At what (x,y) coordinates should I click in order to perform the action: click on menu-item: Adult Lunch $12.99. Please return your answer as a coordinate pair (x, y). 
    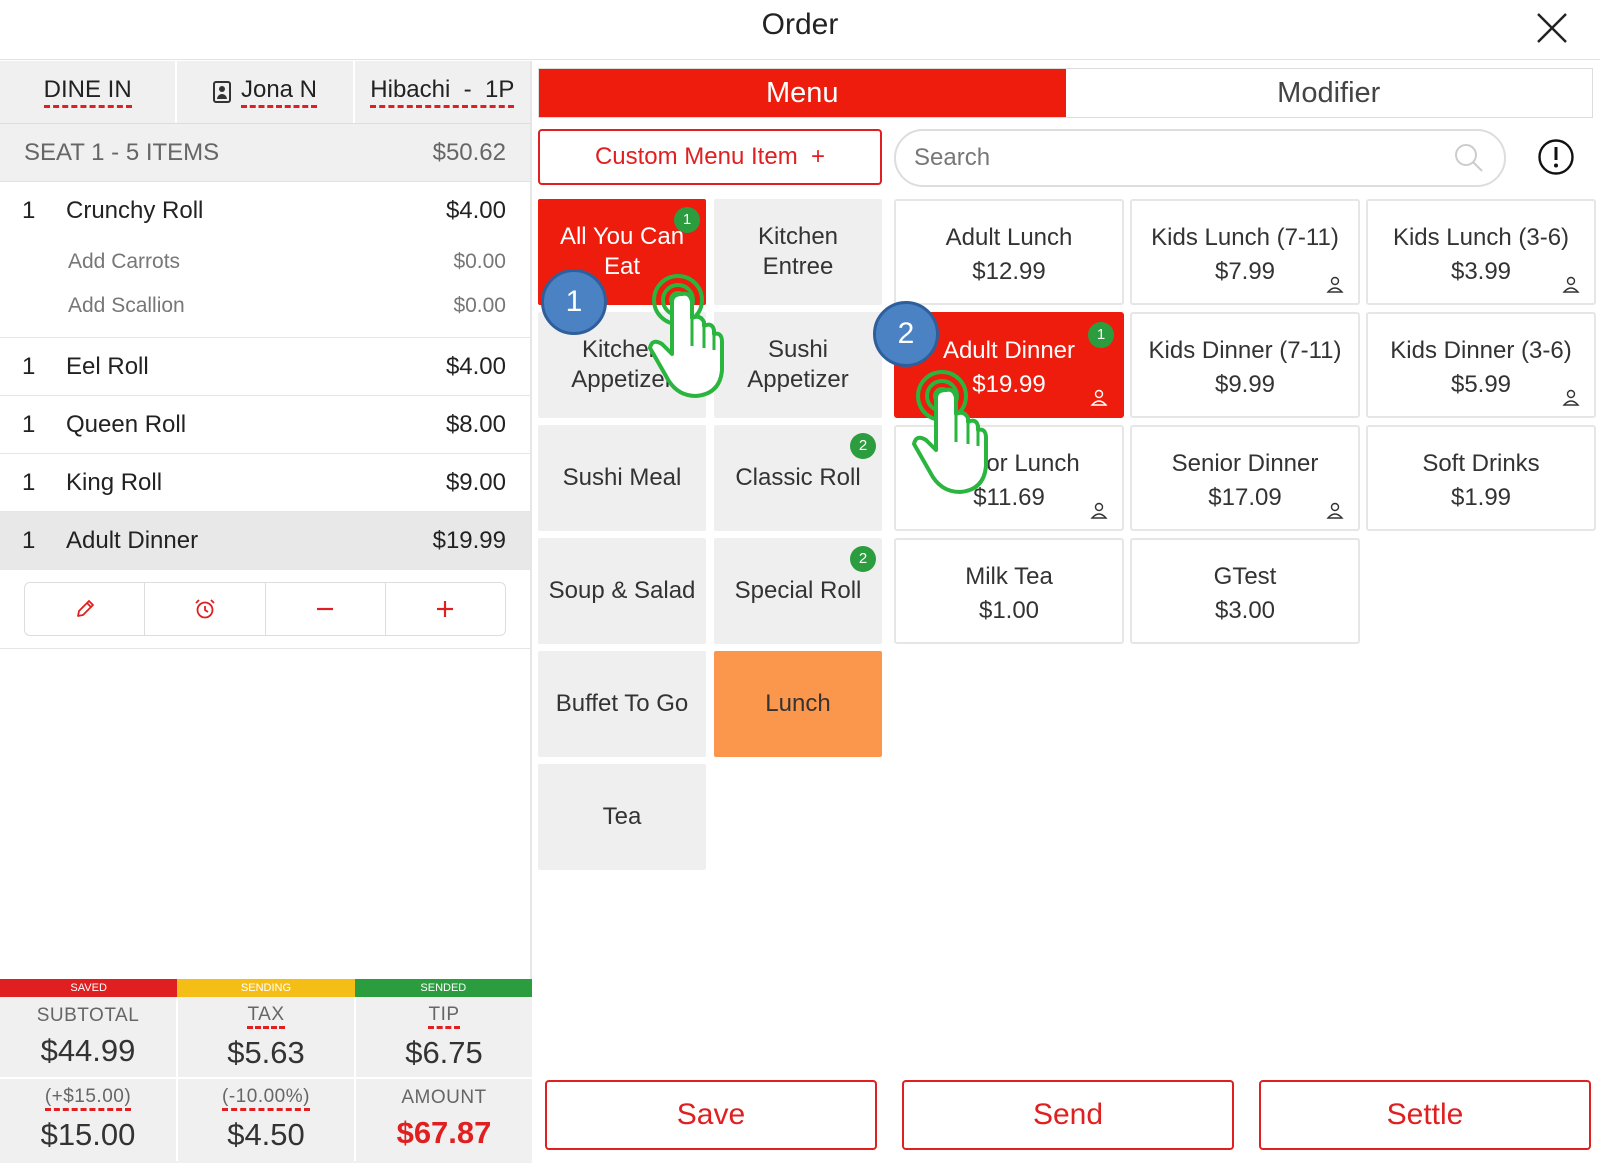
    Looking at the image, I should click on (1009, 252).